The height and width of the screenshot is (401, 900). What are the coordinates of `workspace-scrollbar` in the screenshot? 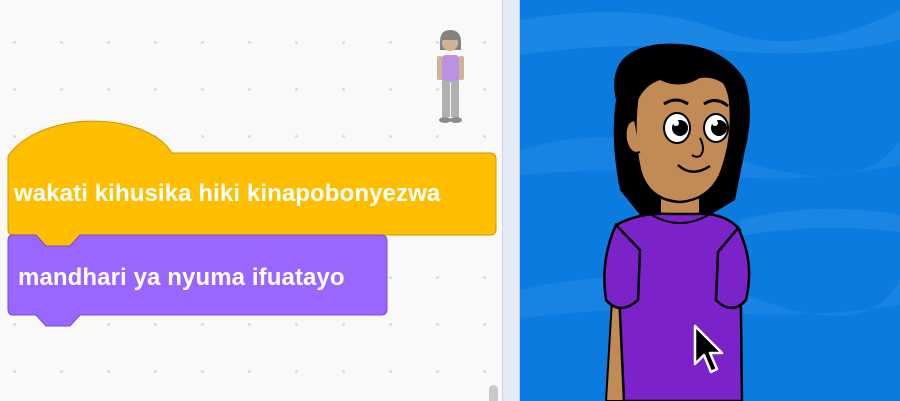 It's located at (493, 393).